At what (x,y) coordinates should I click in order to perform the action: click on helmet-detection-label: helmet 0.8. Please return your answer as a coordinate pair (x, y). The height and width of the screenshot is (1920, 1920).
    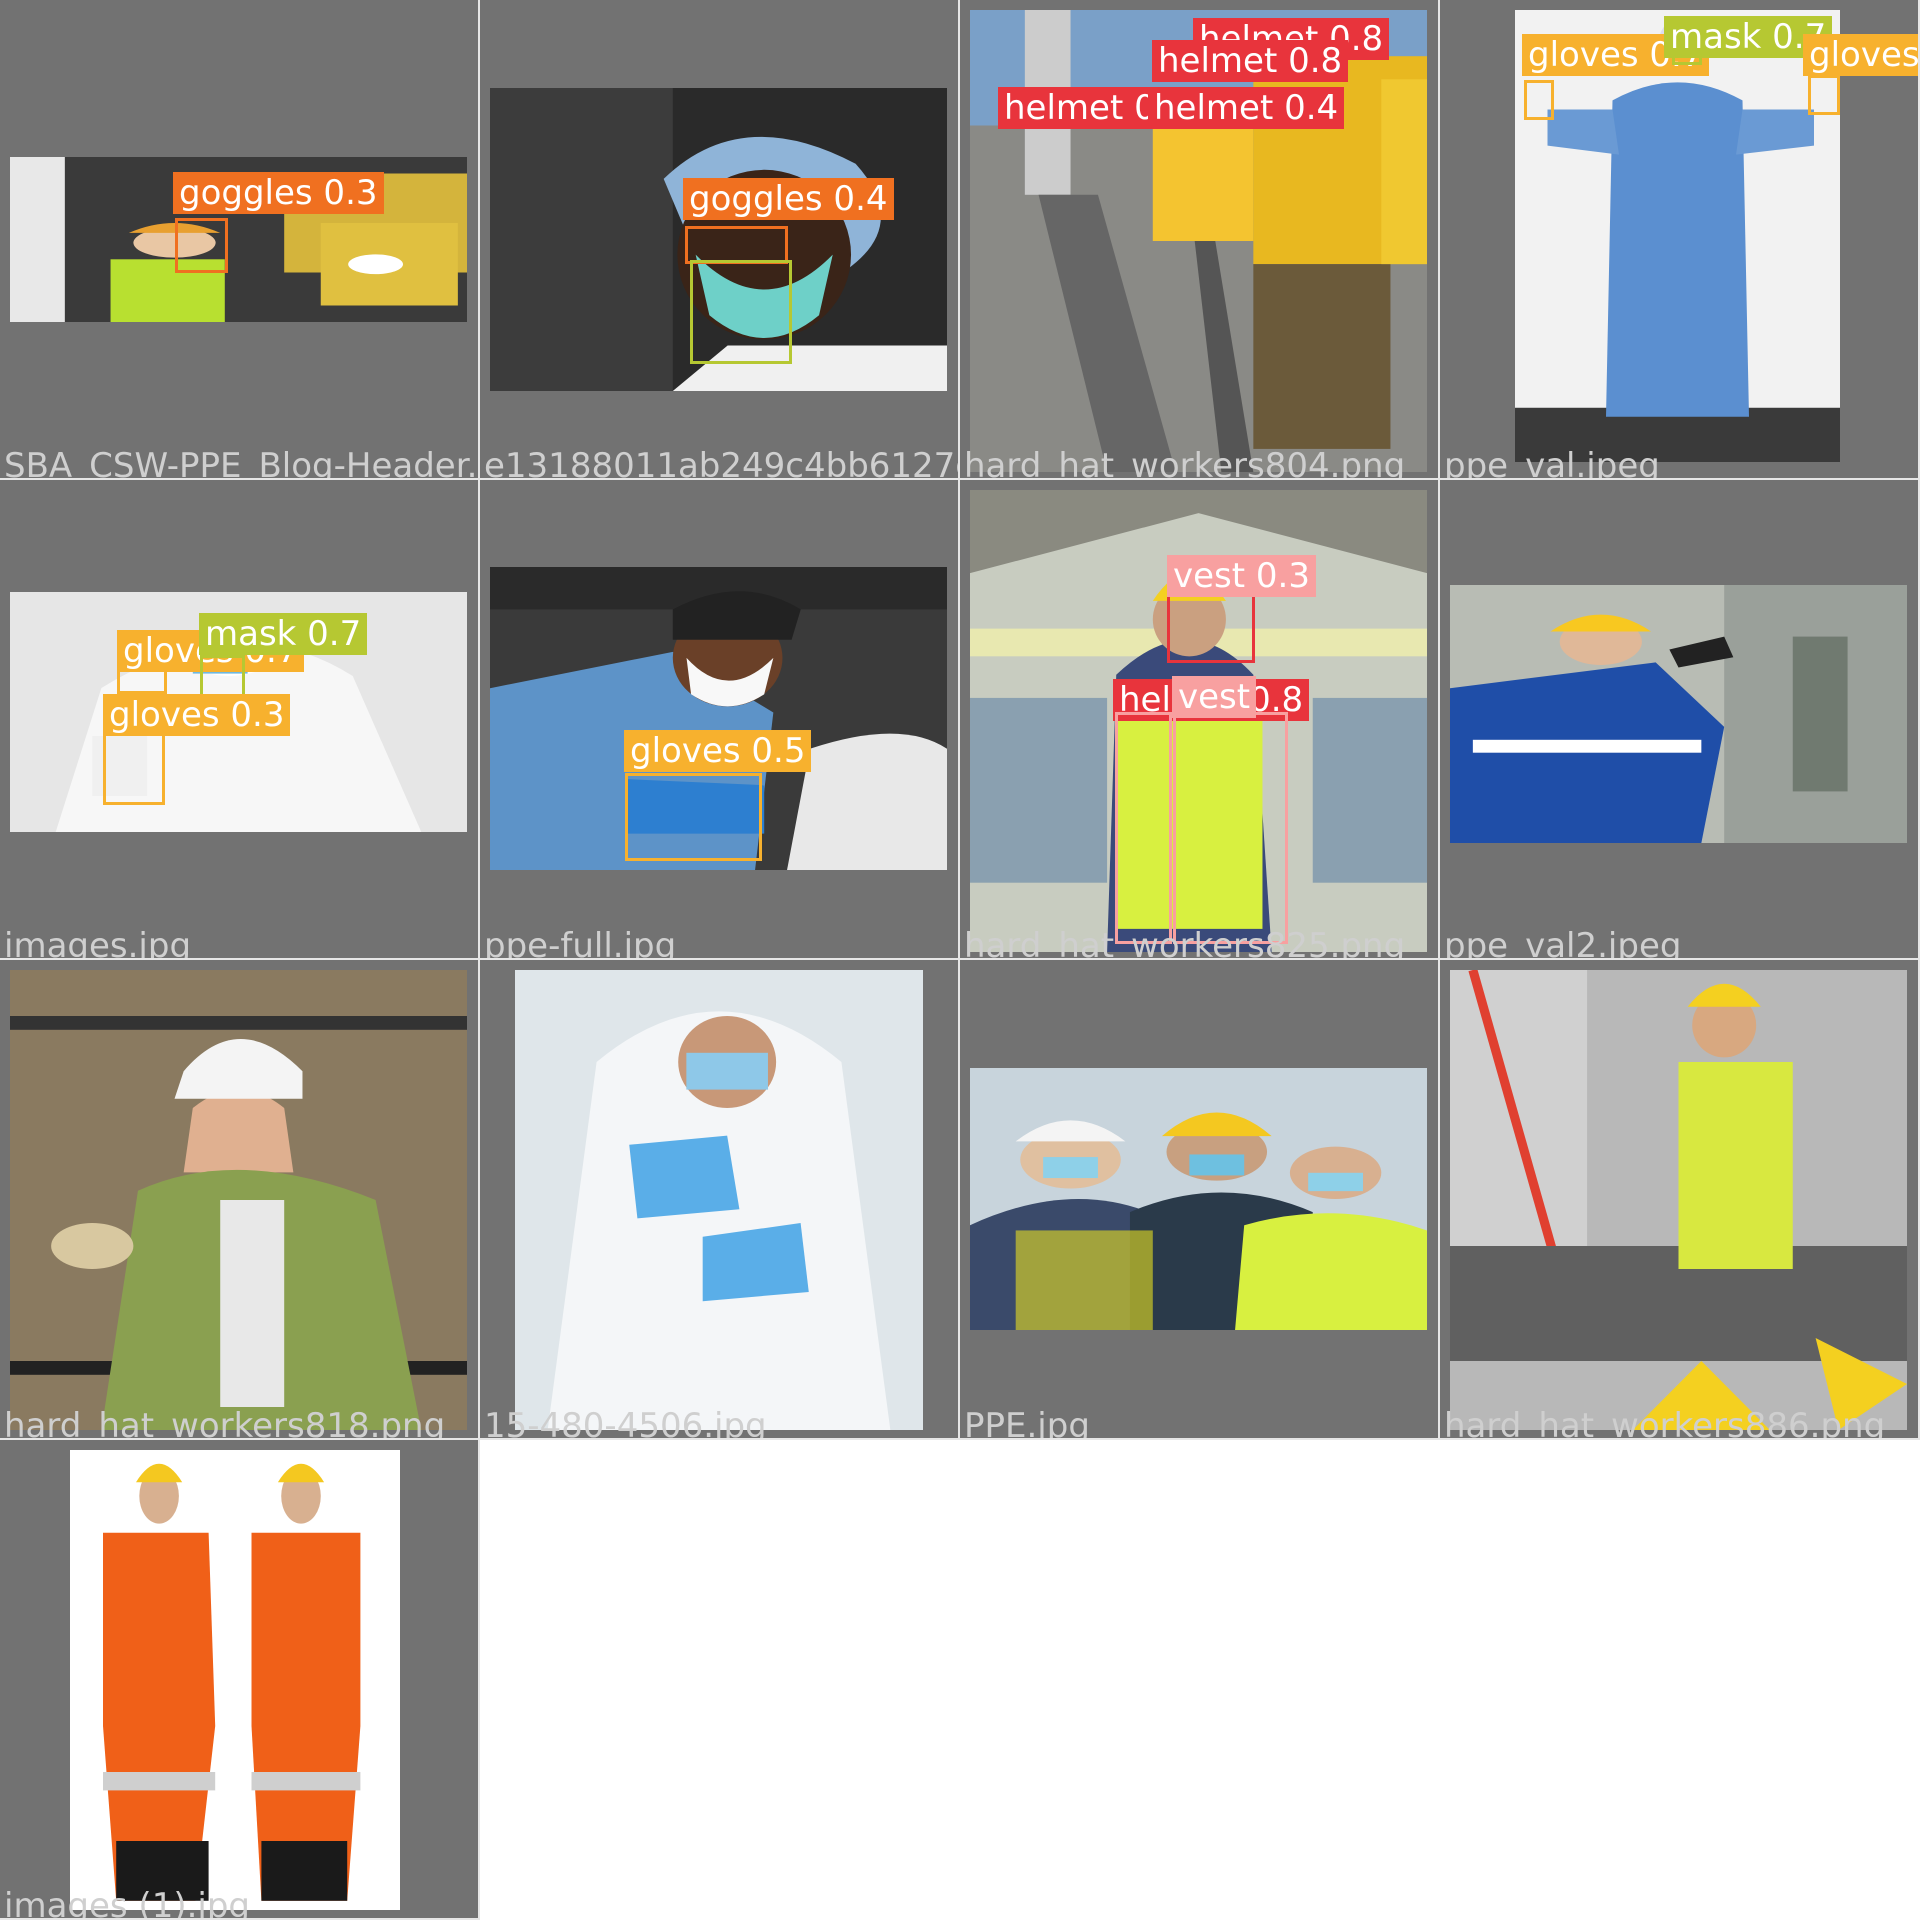
    Looking at the image, I should click on (1250, 61).